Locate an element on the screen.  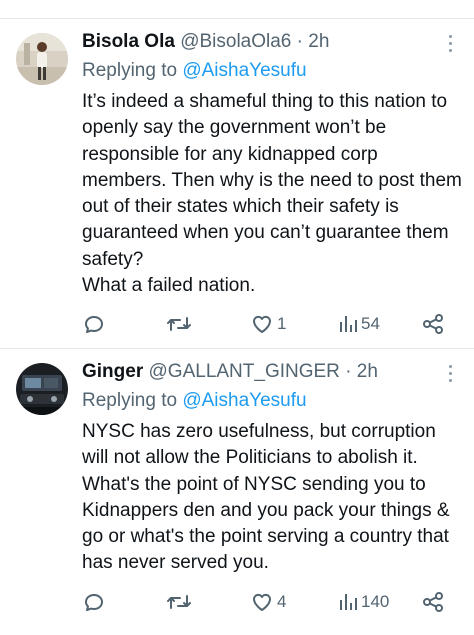
views-button: 54 is located at coordinates (359, 324).